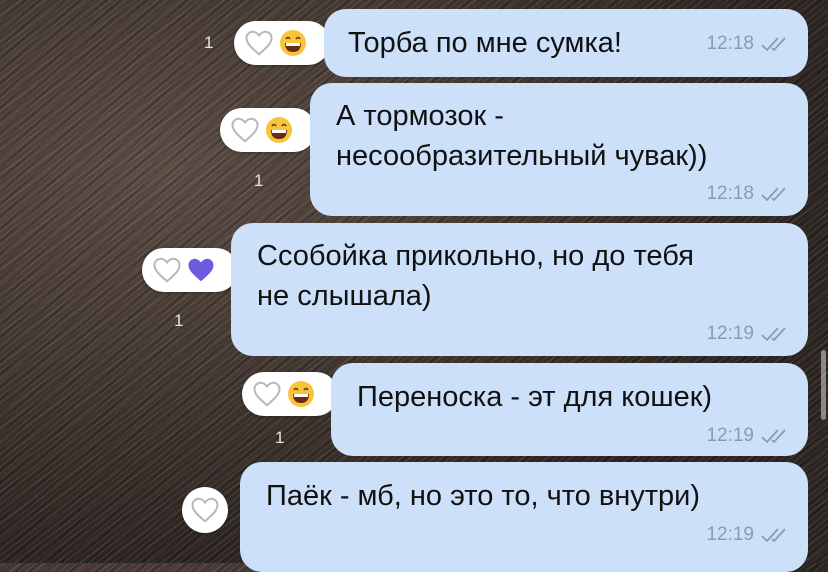  I want to click on message-bubble-1: Торба по мне сумка! 12:18, so click(566, 43).